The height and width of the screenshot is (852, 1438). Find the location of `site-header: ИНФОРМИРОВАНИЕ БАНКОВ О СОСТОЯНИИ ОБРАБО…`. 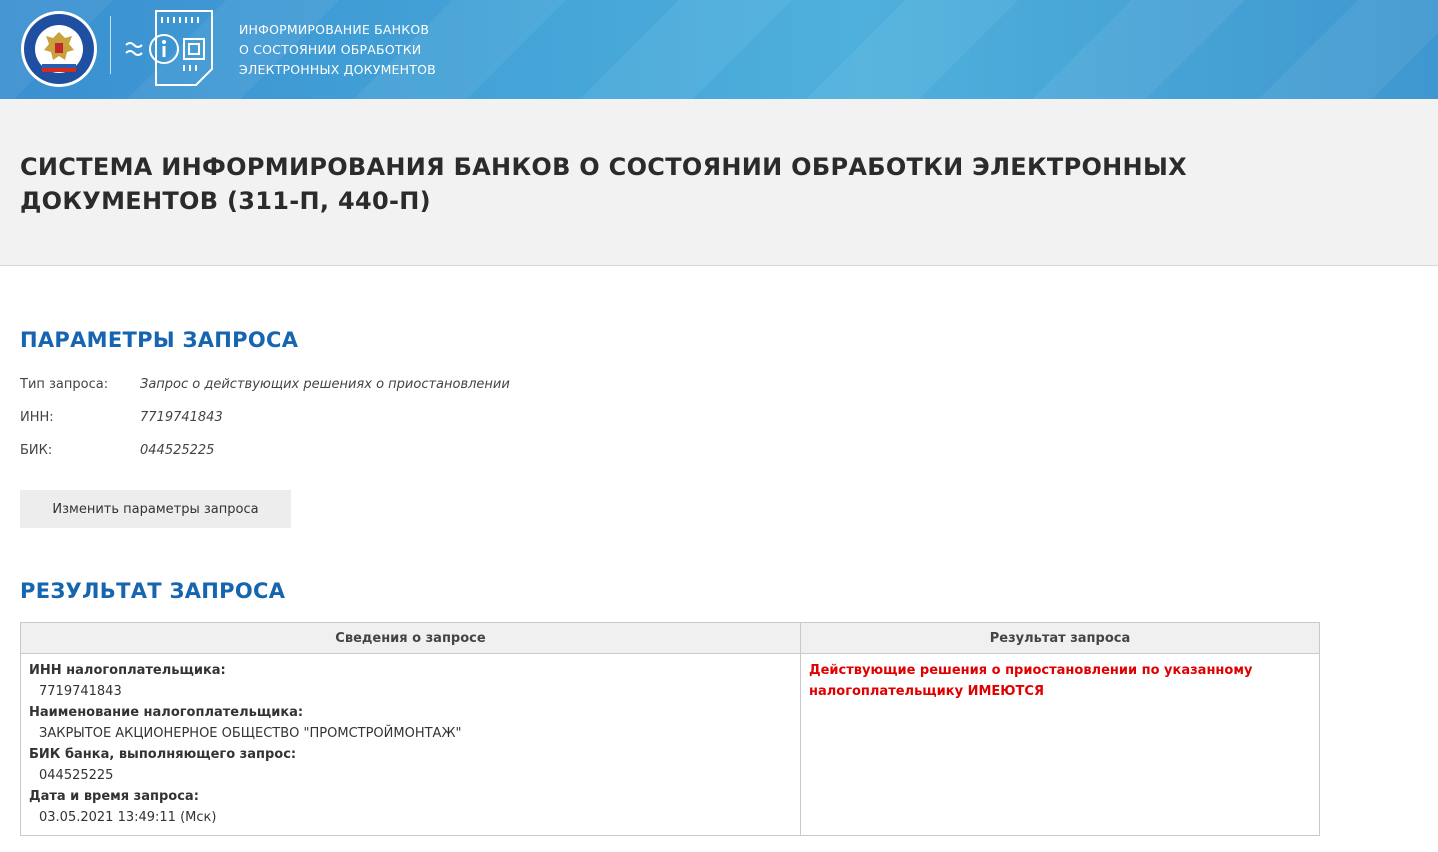

site-header: ИНФОРМИРОВАНИЕ БАНКОВ О СОСТОЯНИИ ОБРАБО… is located at coordinates (719, 49).